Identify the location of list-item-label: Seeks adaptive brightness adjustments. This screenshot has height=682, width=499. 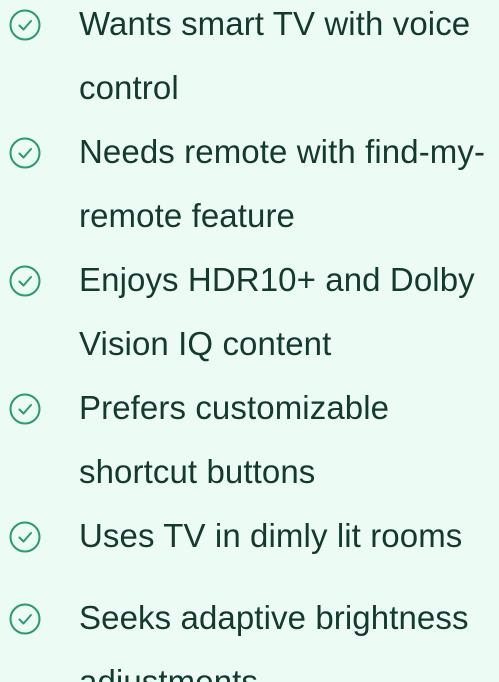
(274, 640).